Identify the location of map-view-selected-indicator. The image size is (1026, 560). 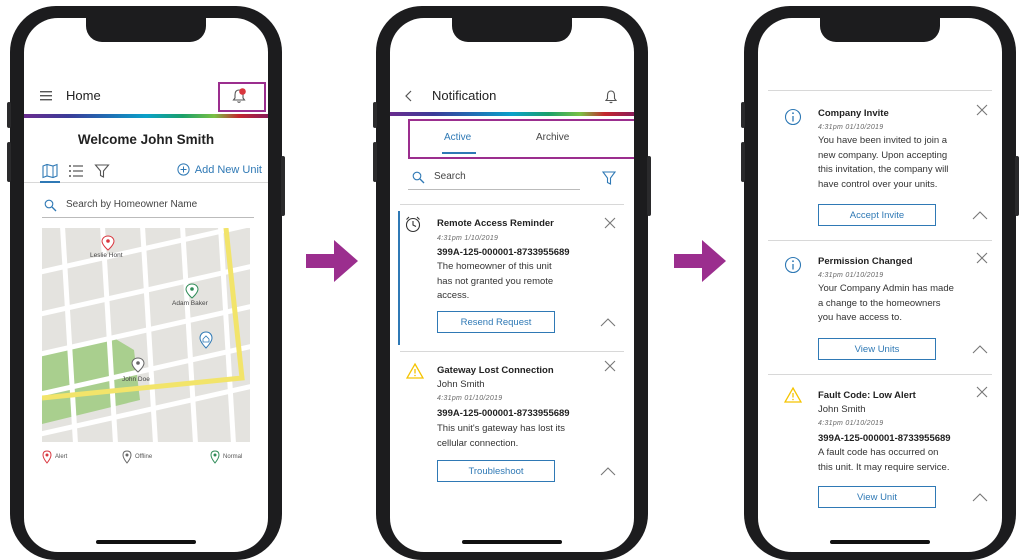
(50, 182).